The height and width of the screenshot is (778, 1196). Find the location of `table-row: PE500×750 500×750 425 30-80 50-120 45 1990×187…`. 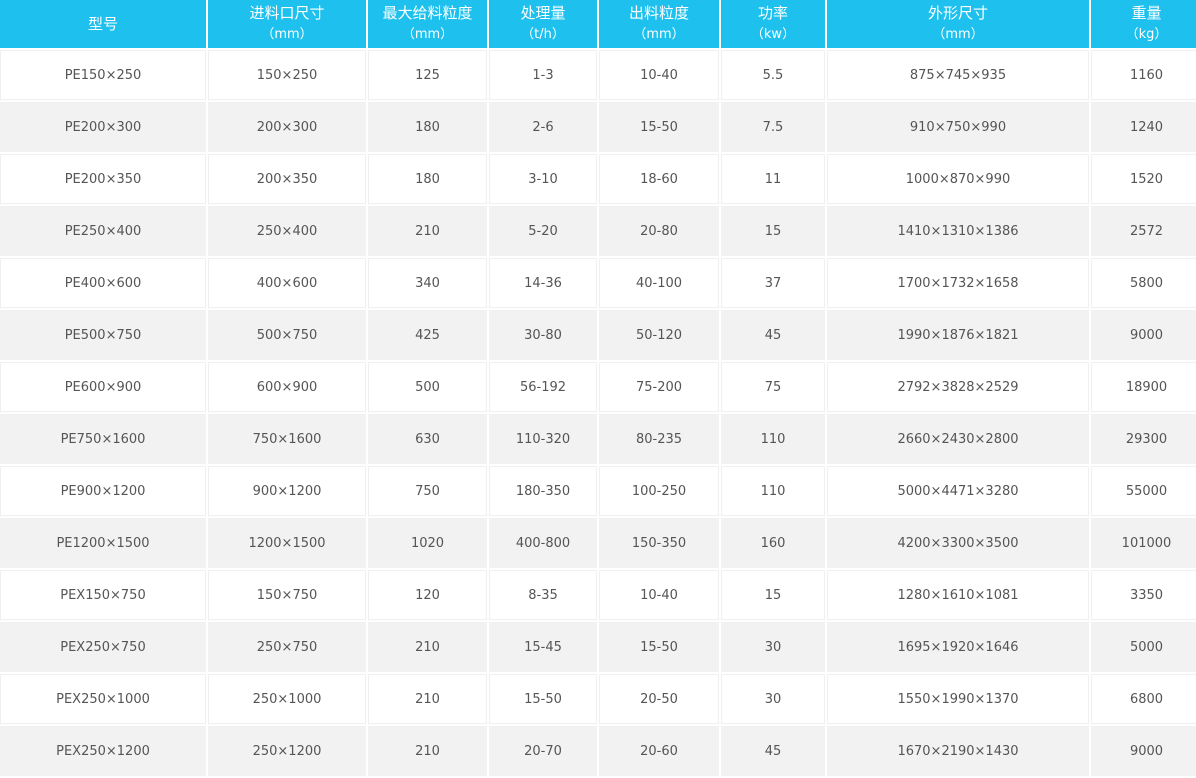

table-row: PE500×750 500×750 425 30-80 50-120 45 1990×187… is located at coordinates (598, 335).